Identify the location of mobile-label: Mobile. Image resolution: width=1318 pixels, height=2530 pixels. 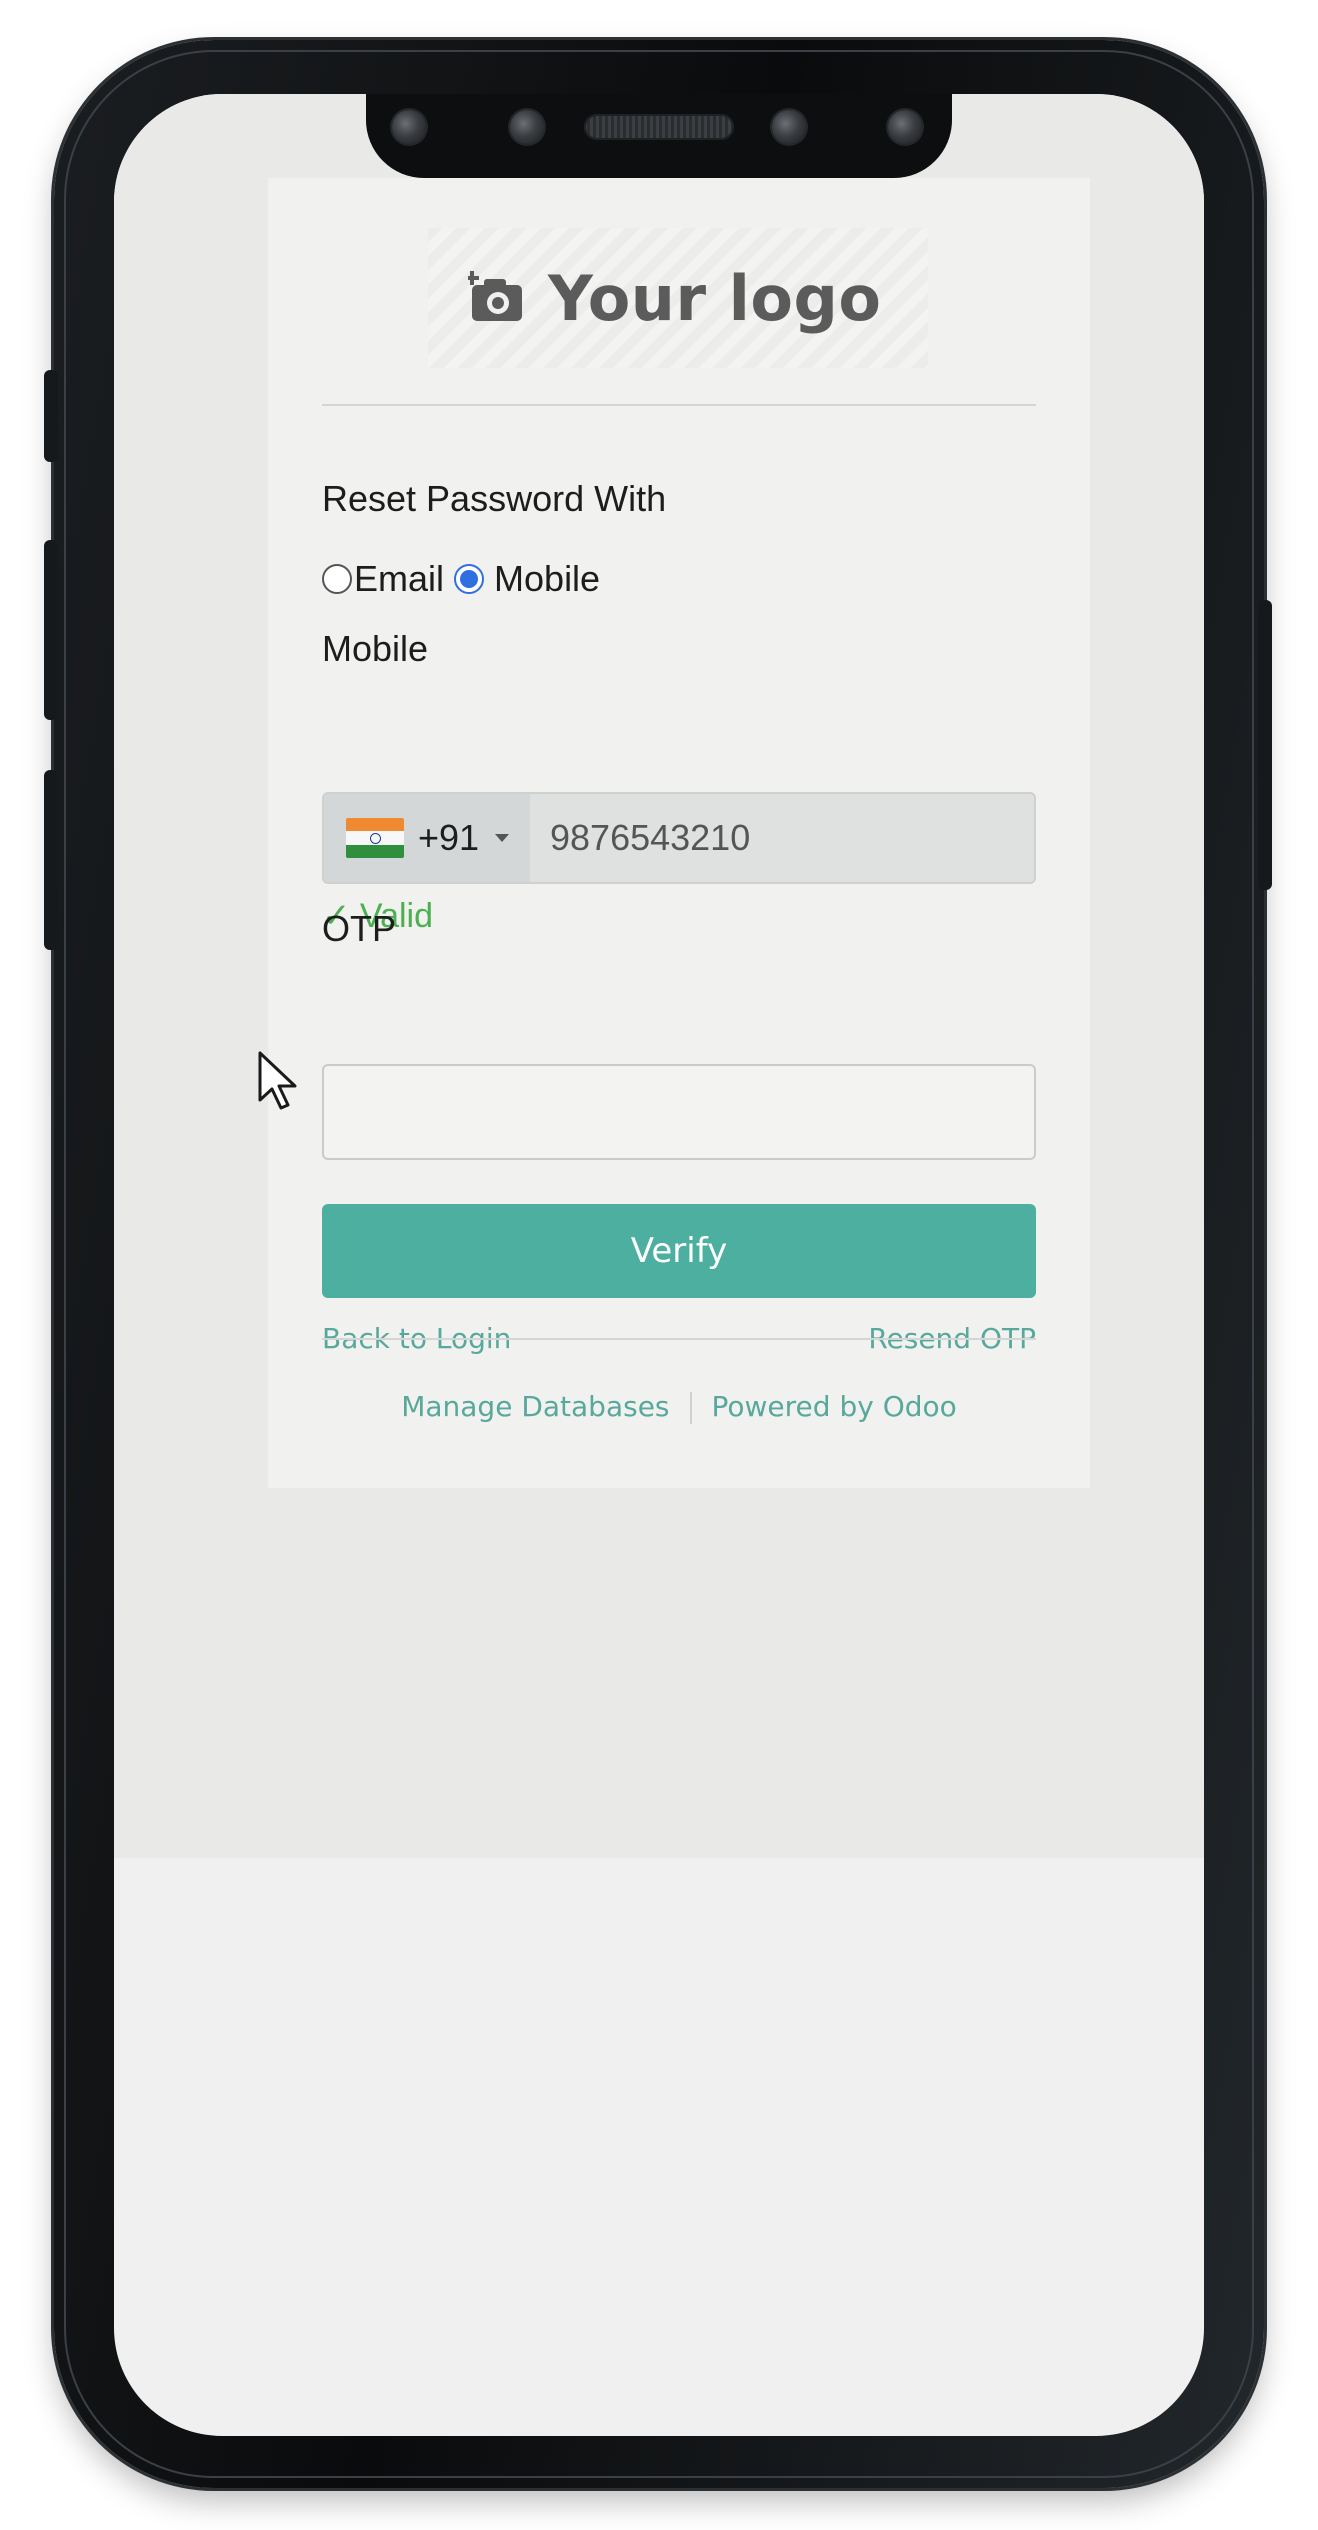
(375, 648).